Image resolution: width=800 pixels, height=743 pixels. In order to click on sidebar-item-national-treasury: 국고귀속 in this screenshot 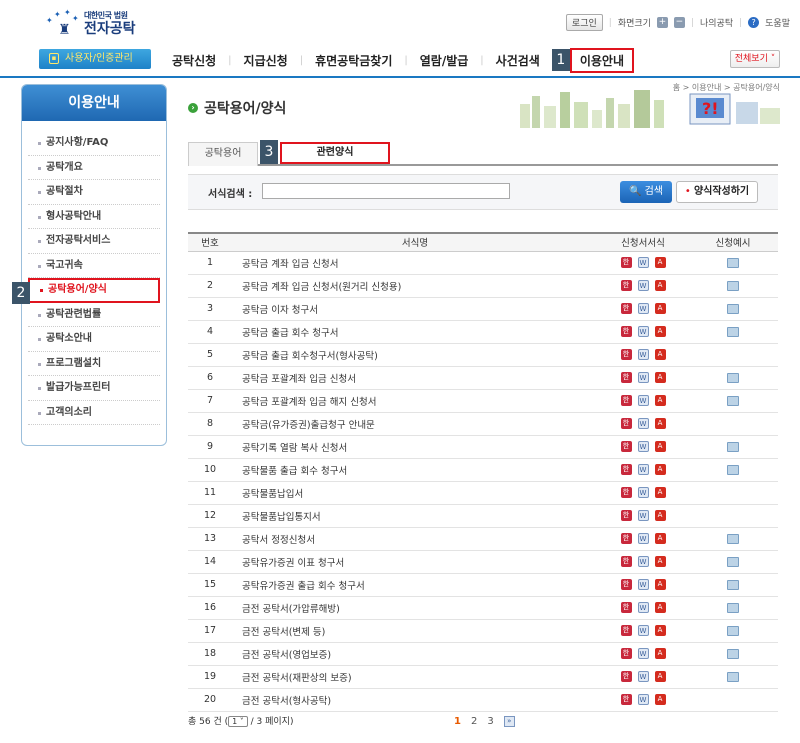, I will do `click(94, 266)`.